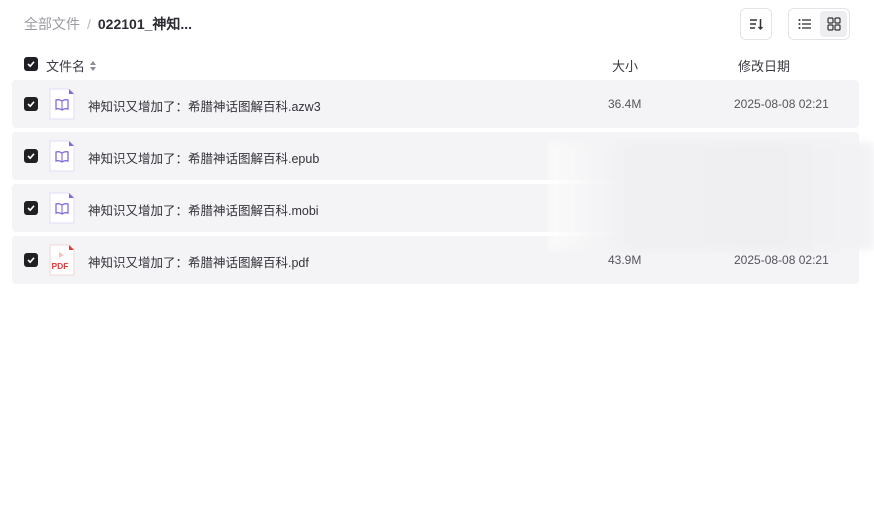 The width and height of the screenshot is (874, 514). I want to click on file-size: 43.9M, so click(625, 260).